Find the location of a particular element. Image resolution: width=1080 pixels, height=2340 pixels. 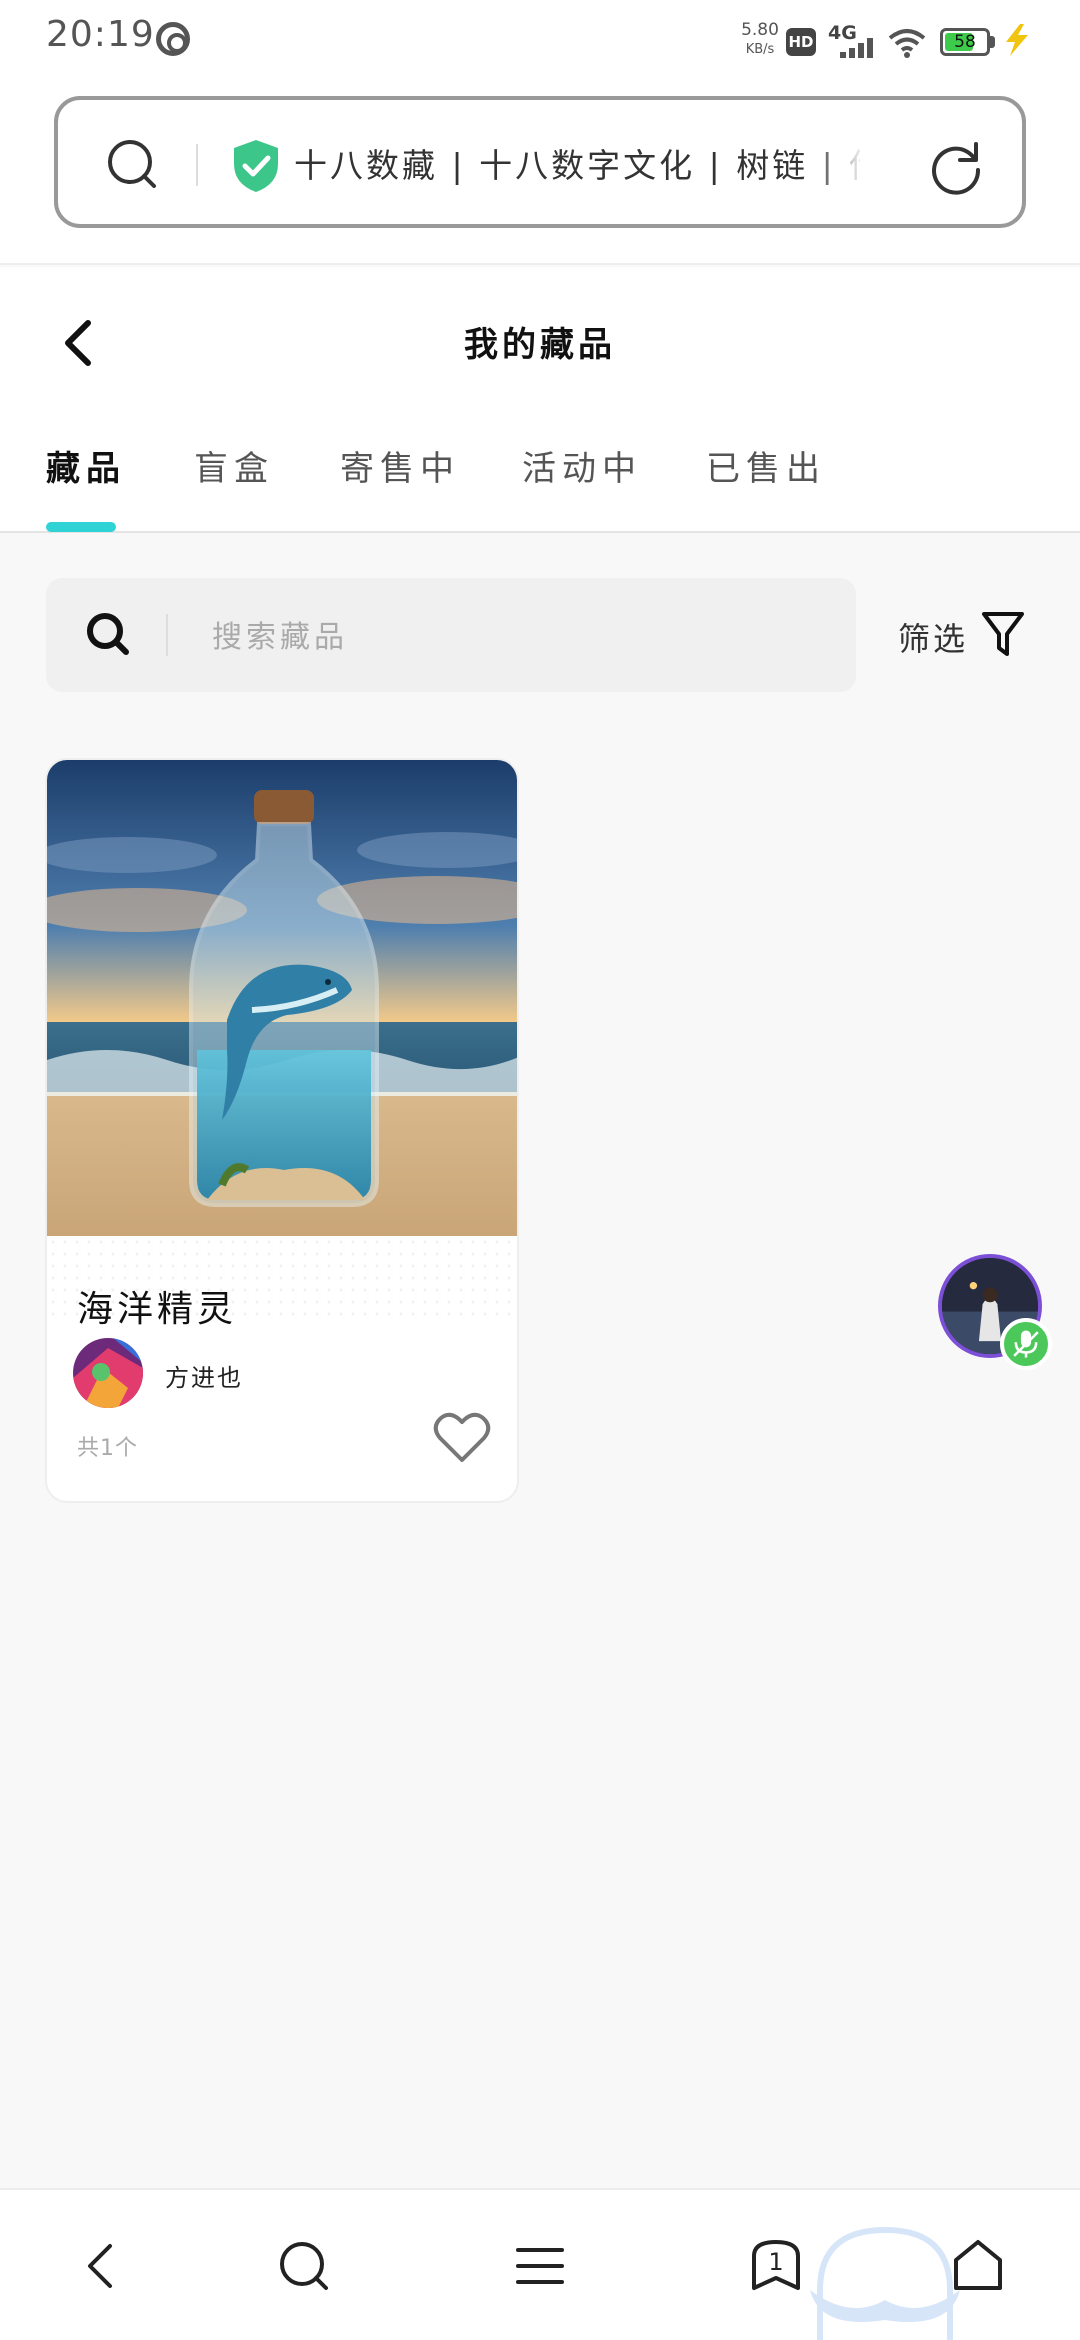

browser-toolbar: 十八数藏 | 十八数字文化 | 树链 | 传统 is located at coordinates (540, 172).